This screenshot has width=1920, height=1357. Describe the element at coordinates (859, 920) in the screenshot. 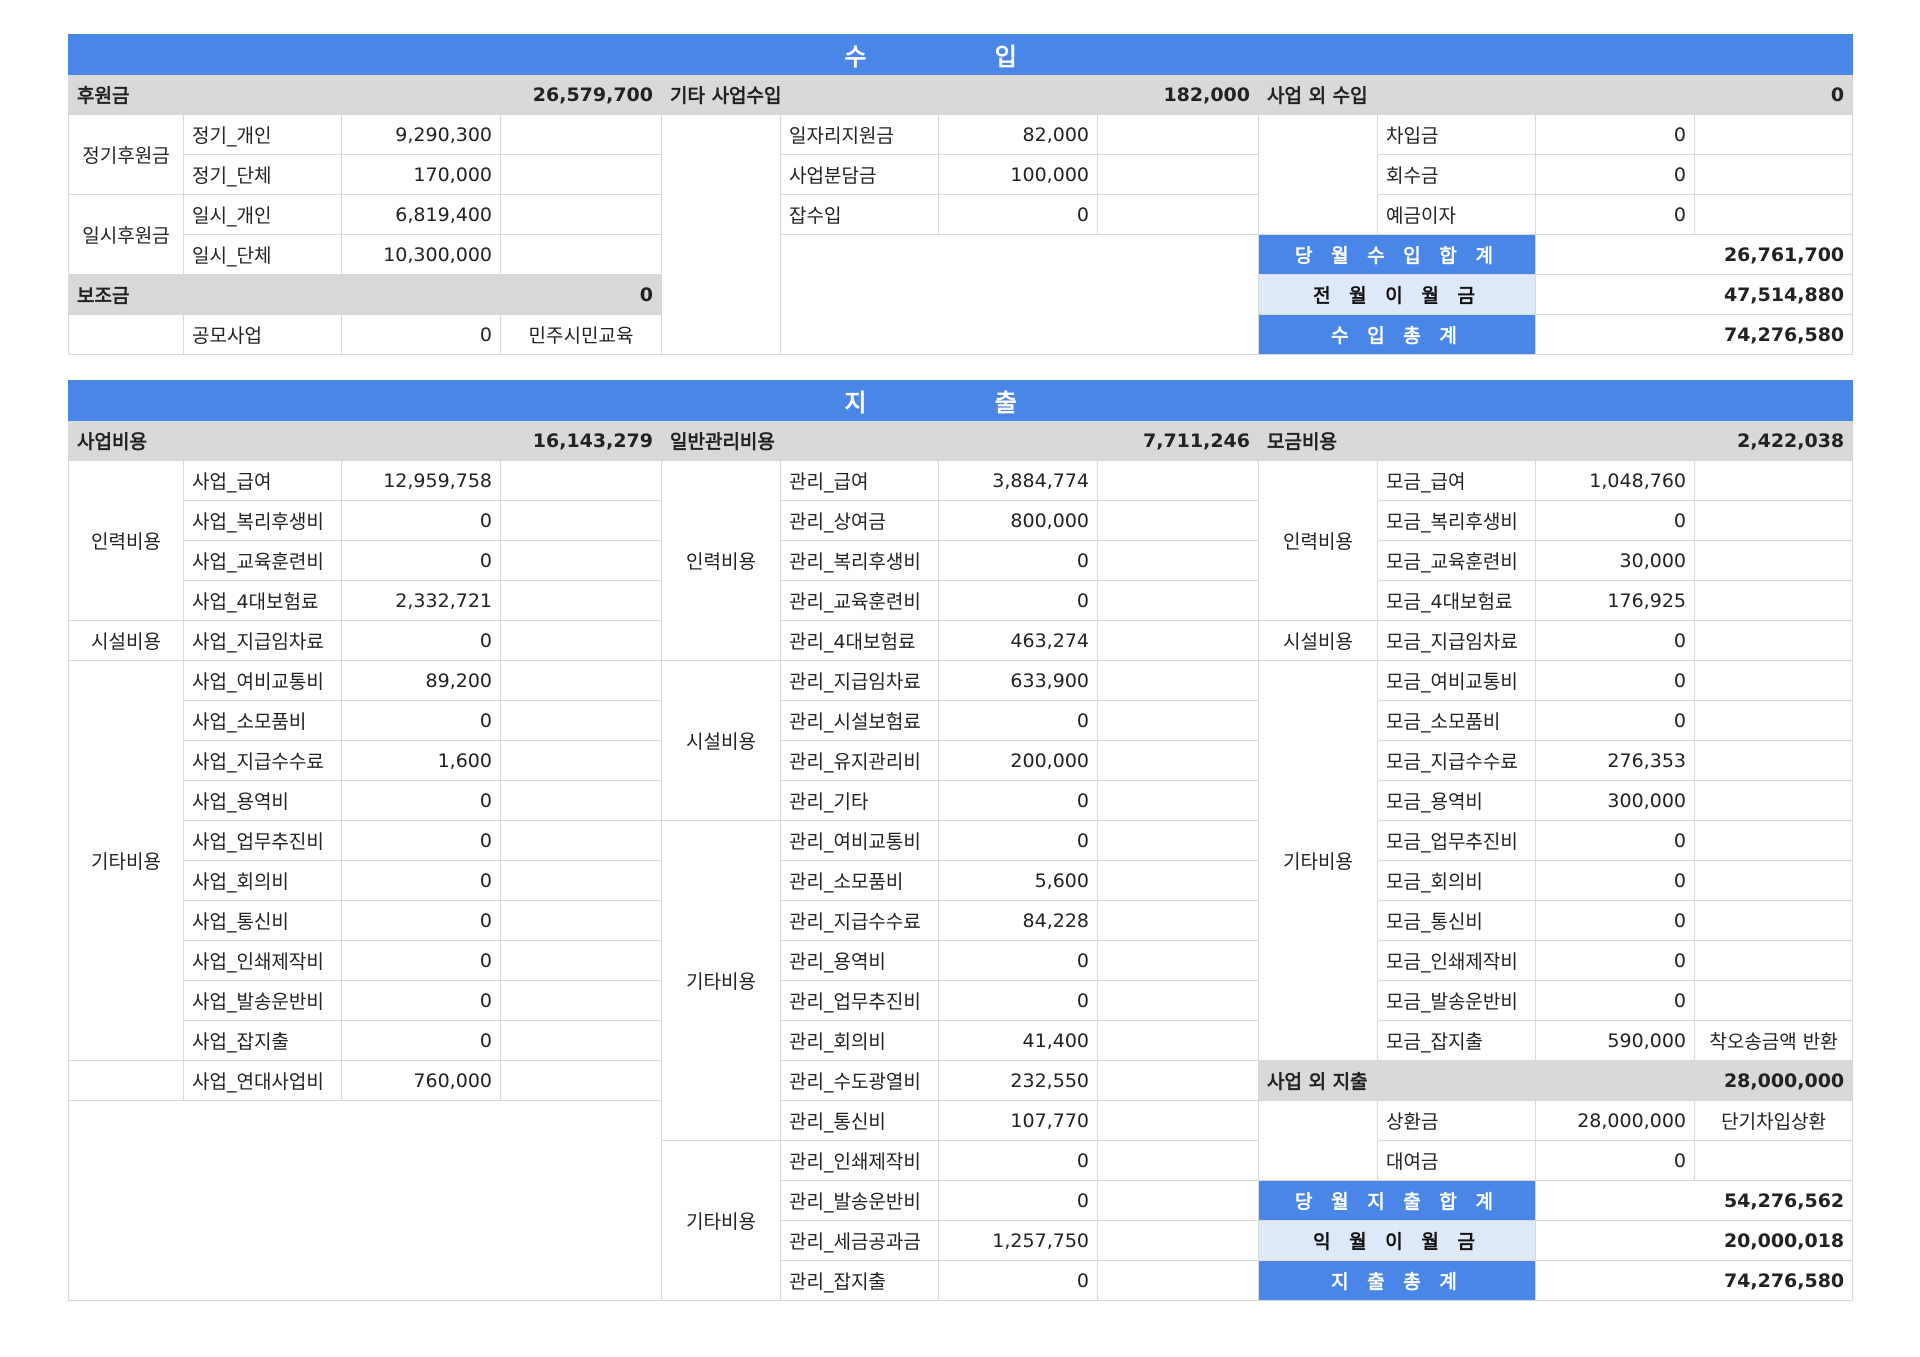

I see `item-label: 관리_지급수수료` at that location.